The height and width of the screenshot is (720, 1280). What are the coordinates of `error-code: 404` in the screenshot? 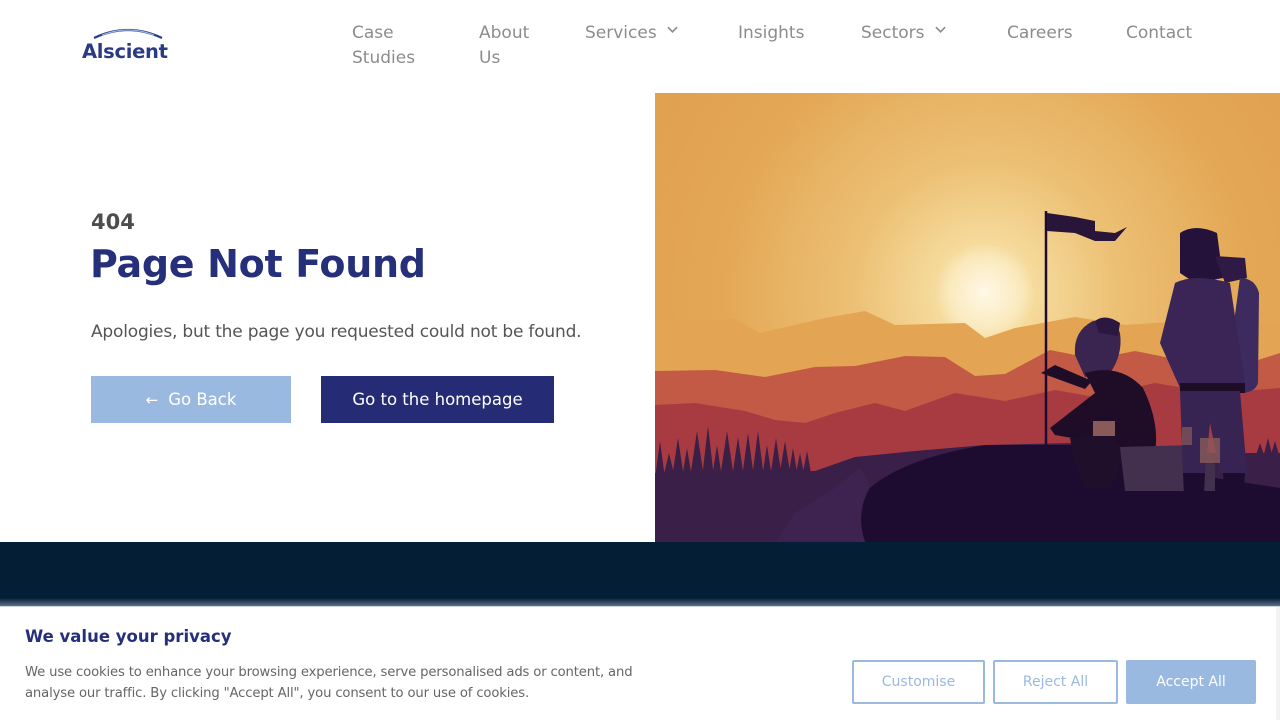 It's located at (113, 222).